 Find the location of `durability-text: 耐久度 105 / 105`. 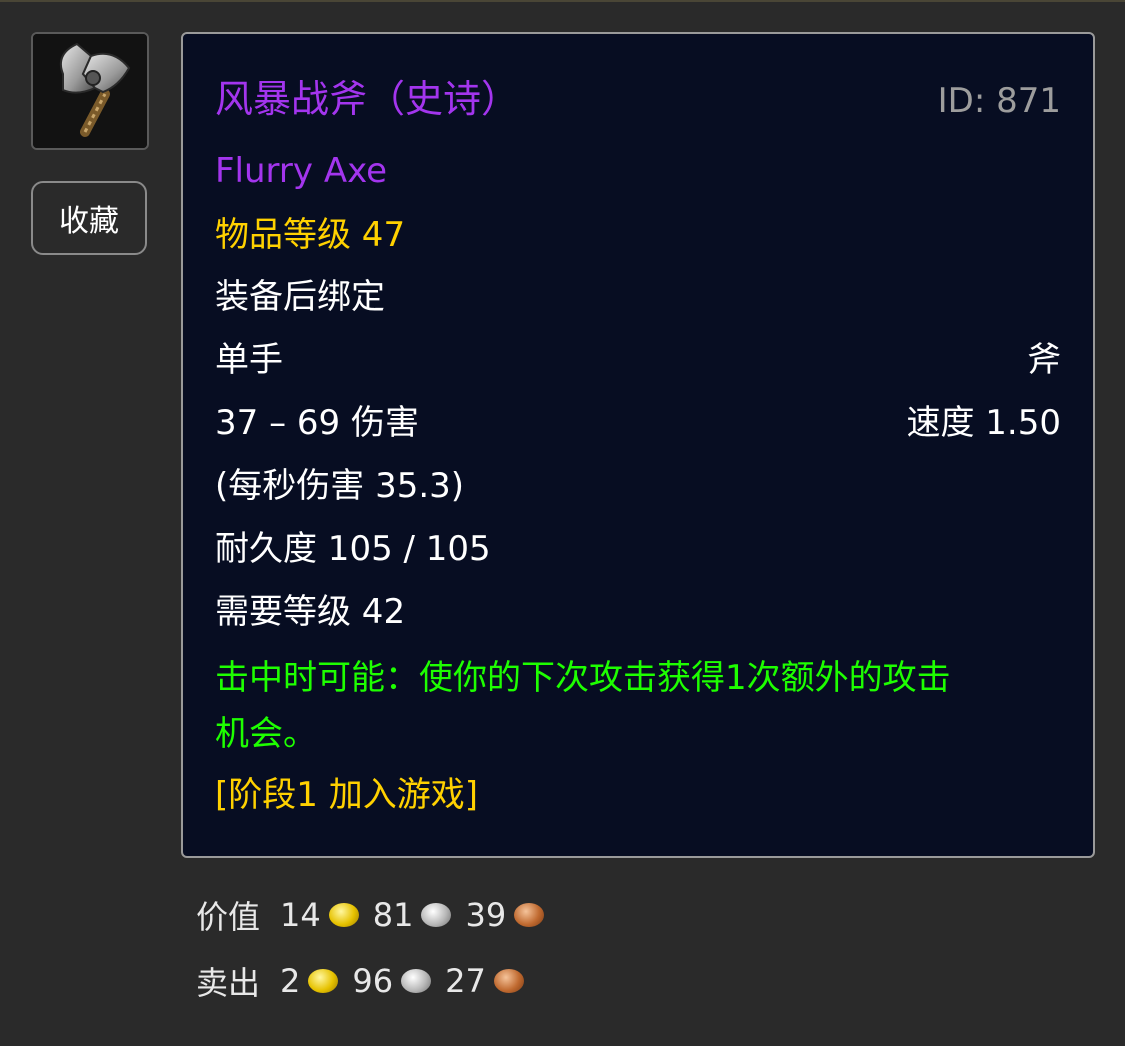

durability-text: 耐久度 105 / 105 is located at coordinates (353, 549).